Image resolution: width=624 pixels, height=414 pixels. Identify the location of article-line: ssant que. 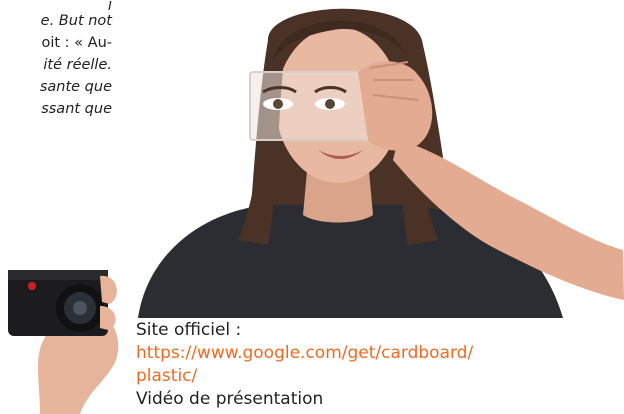
(76, 109).